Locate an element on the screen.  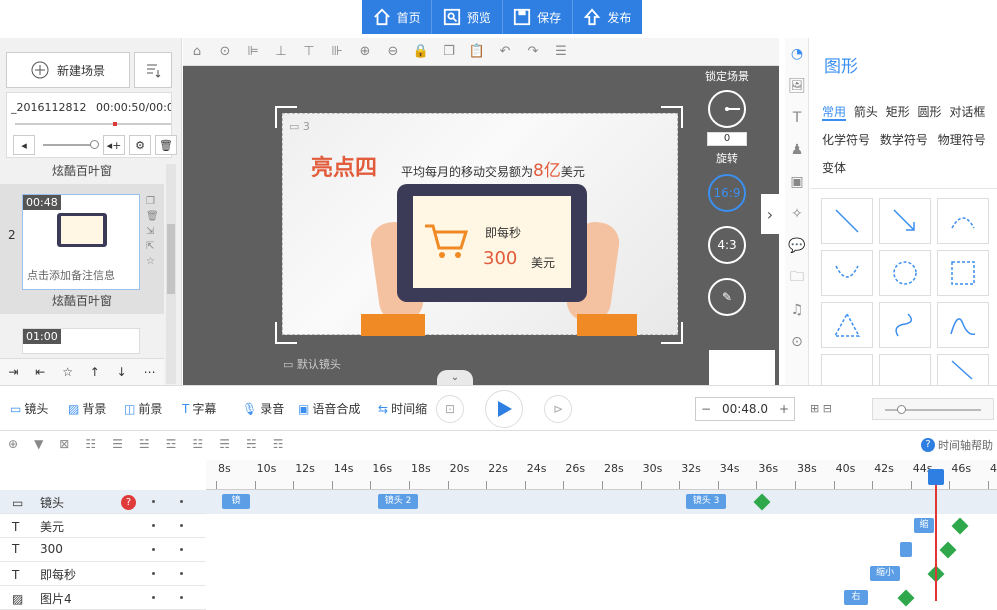
volume-knob is located at coordinates (94, 144).